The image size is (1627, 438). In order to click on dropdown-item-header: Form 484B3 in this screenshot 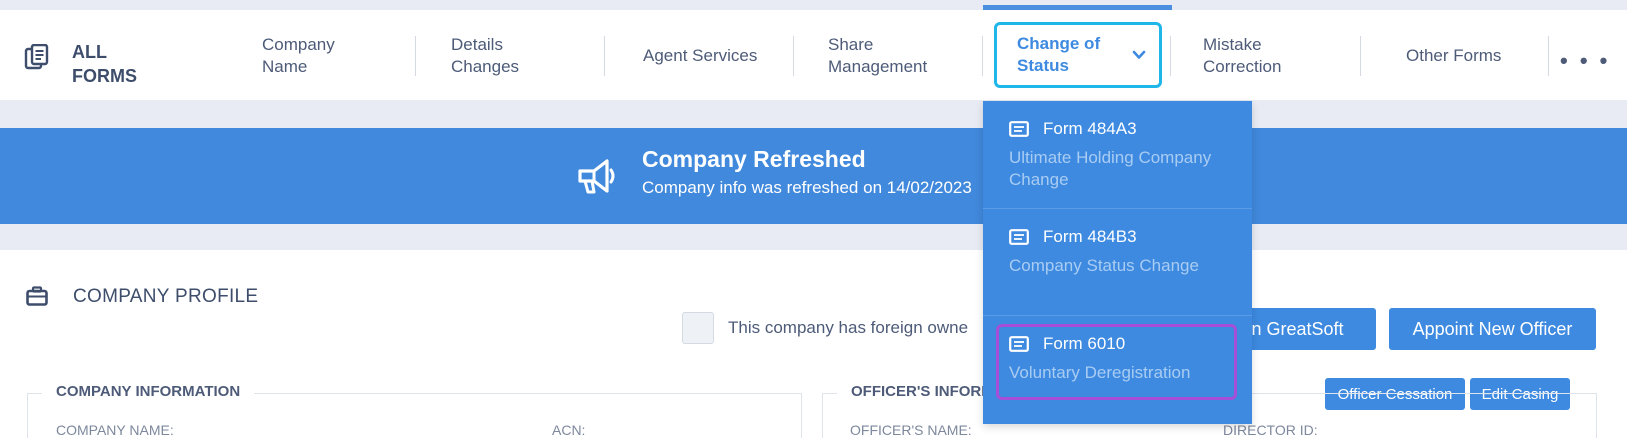, I will do `click(1073, 237)`.